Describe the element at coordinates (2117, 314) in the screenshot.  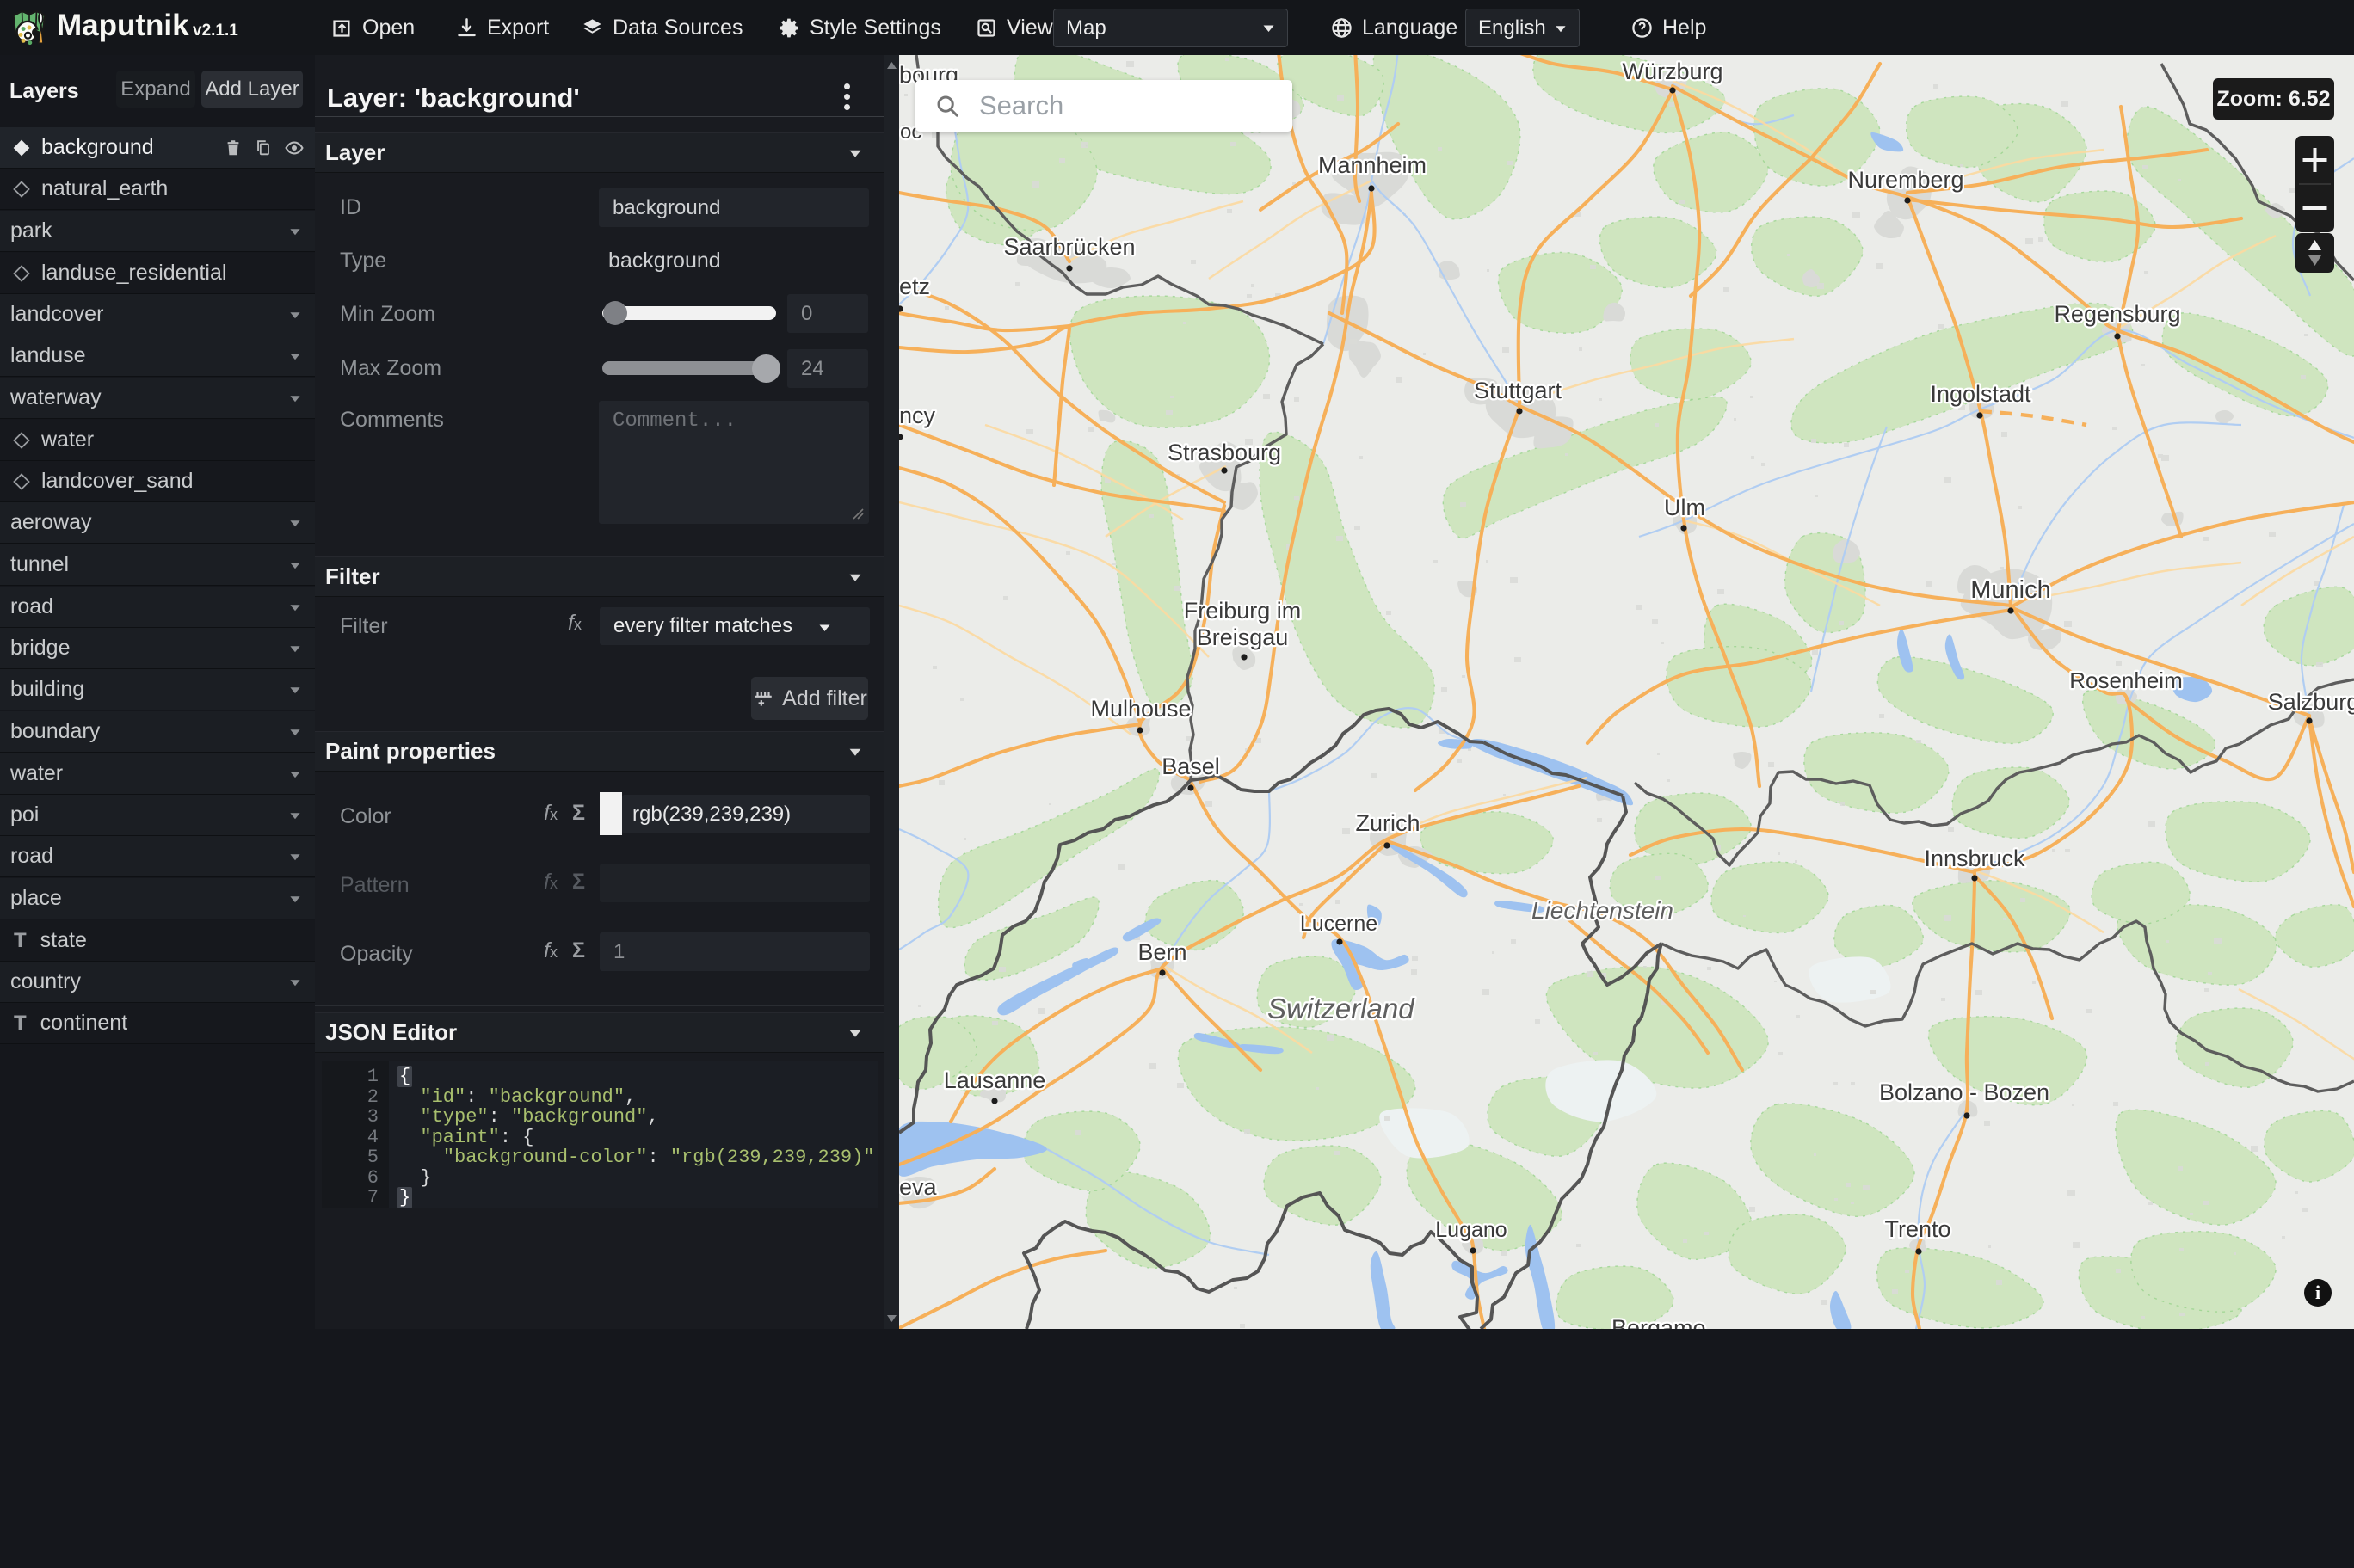
I see `svg-text: Regensburg` at that location.